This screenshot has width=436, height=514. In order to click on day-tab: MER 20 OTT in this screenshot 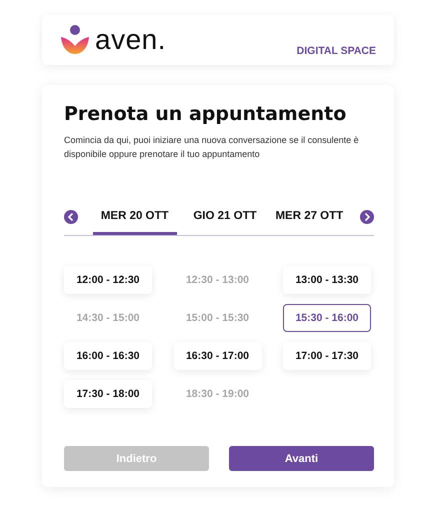, I will do `click(134, 217)`.